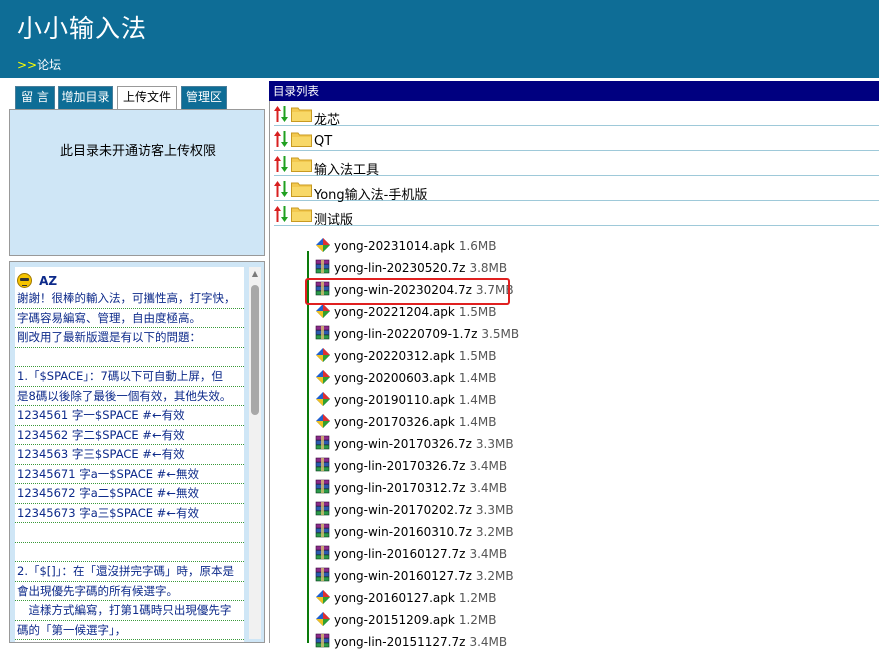 This screenshot has width=879, height=653. I want to click on comment-scrollbar: ▲, so click(255, 453).